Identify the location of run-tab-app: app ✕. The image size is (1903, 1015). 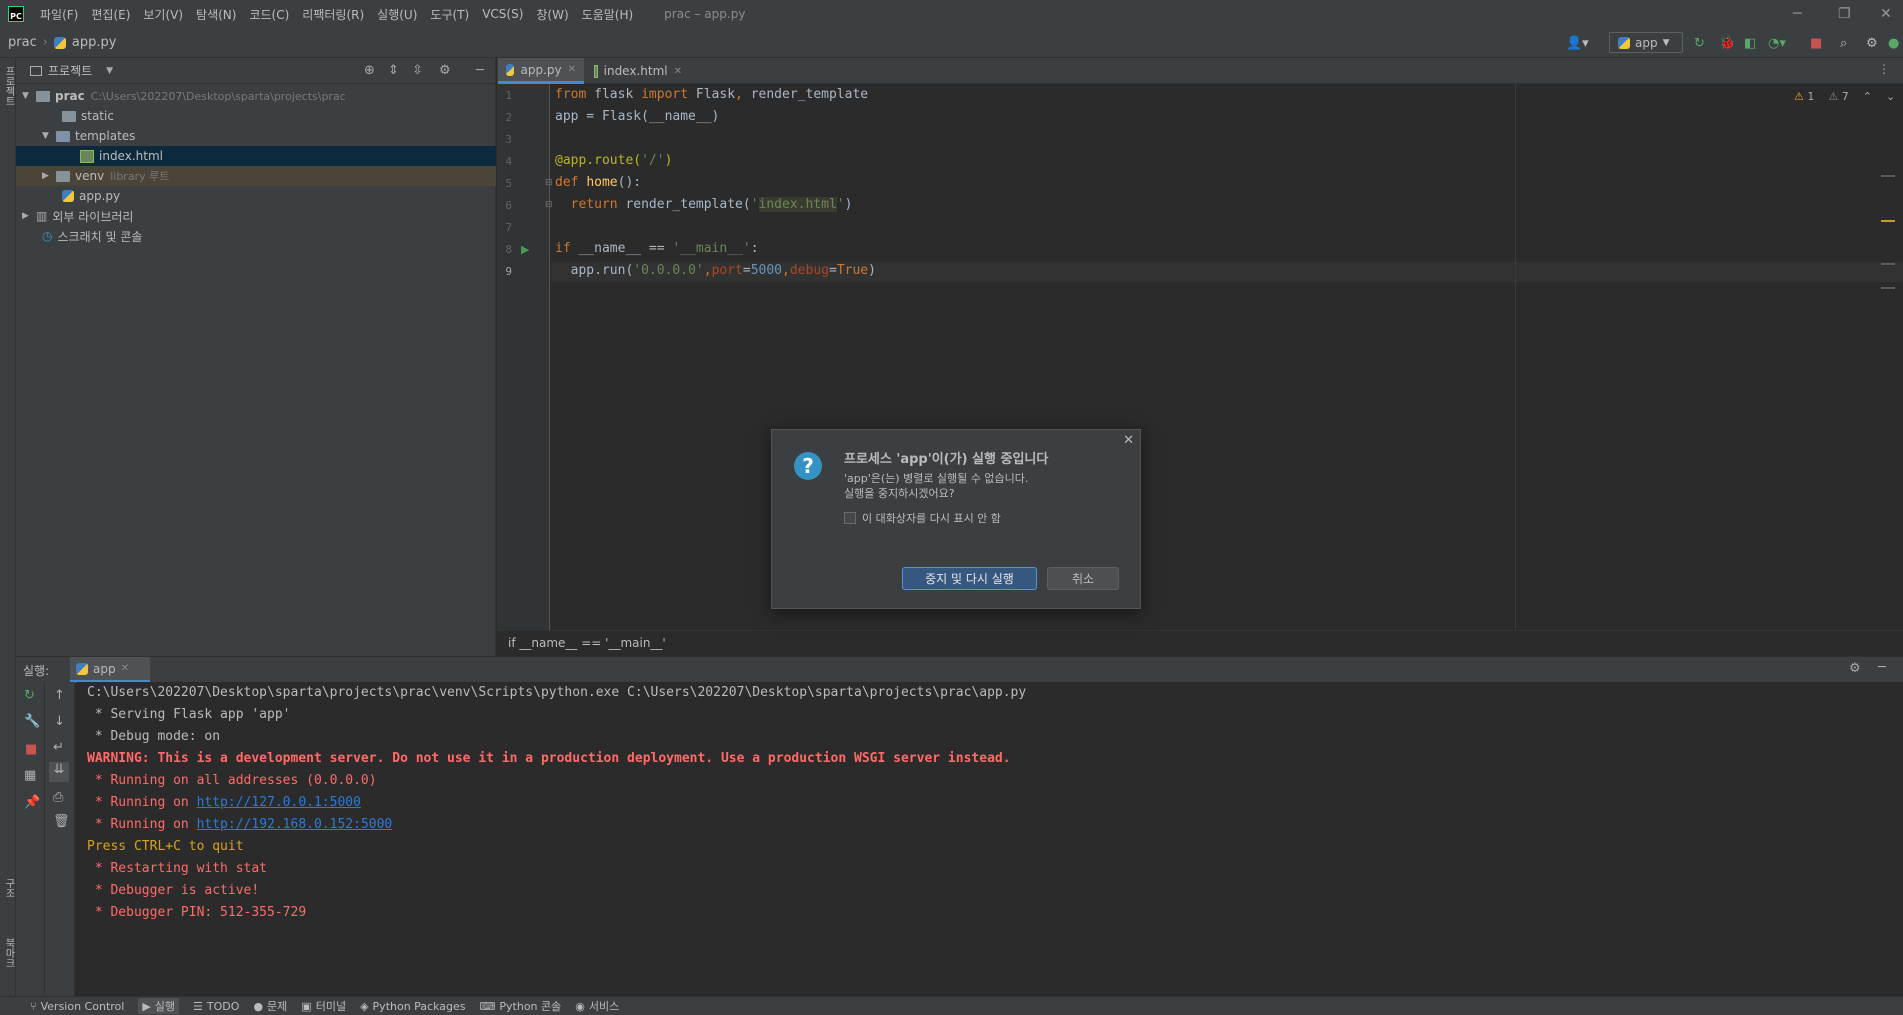
(110, 670).